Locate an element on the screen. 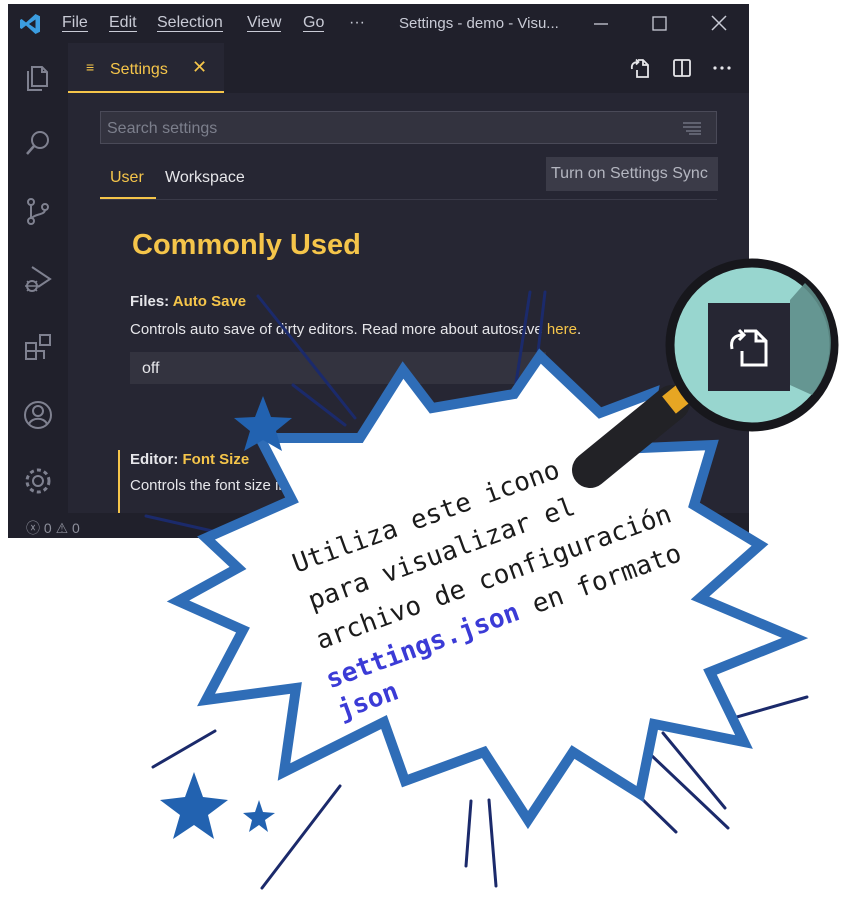 The width and height of the screenshot is (847, 902). menu-edit: Edit is located at coordinates (123, 23).